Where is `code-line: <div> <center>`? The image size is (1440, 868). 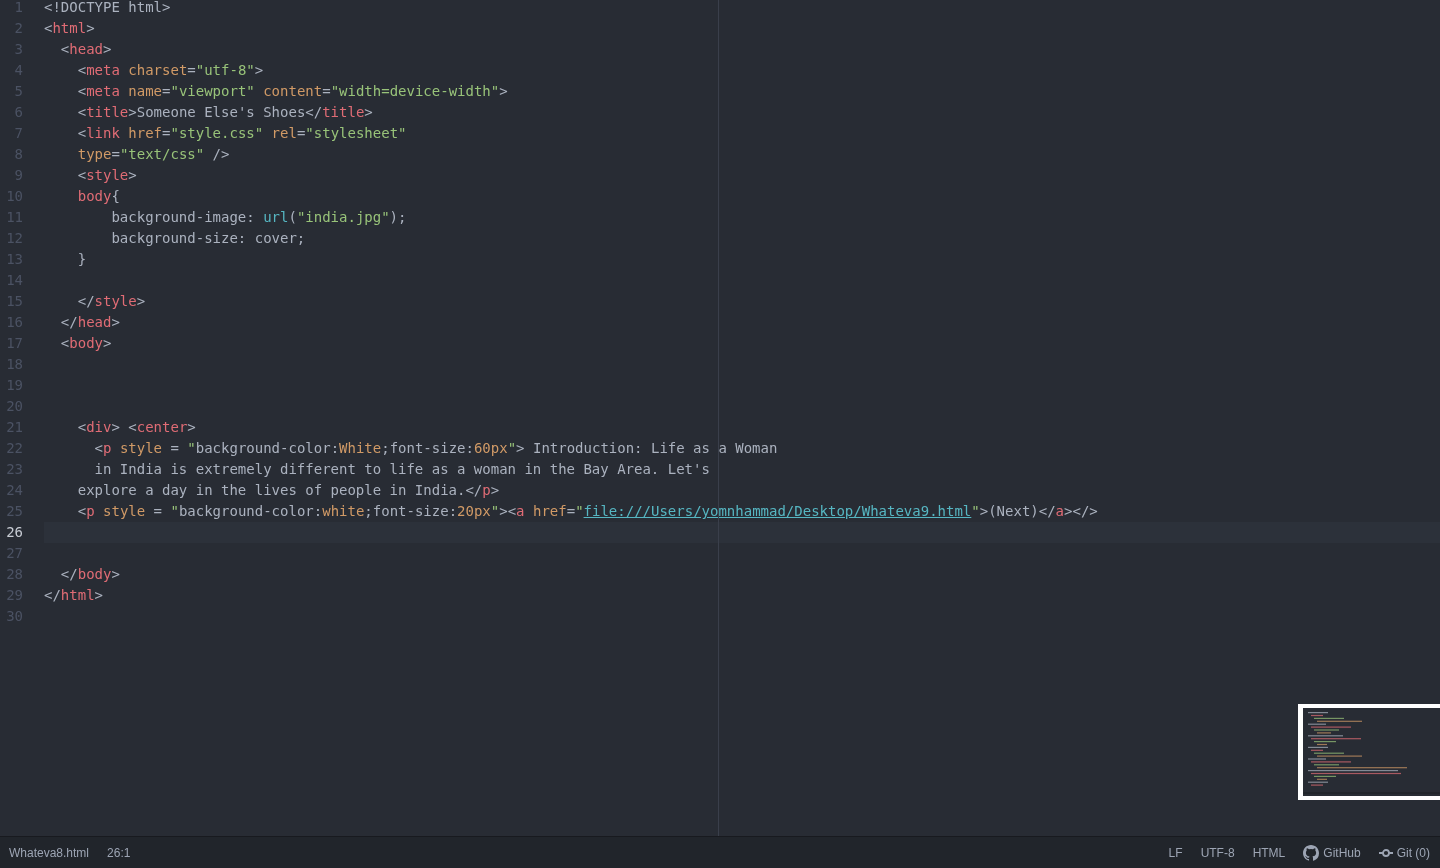
code-line: <div> <center> is located at coordinates (136, 427).